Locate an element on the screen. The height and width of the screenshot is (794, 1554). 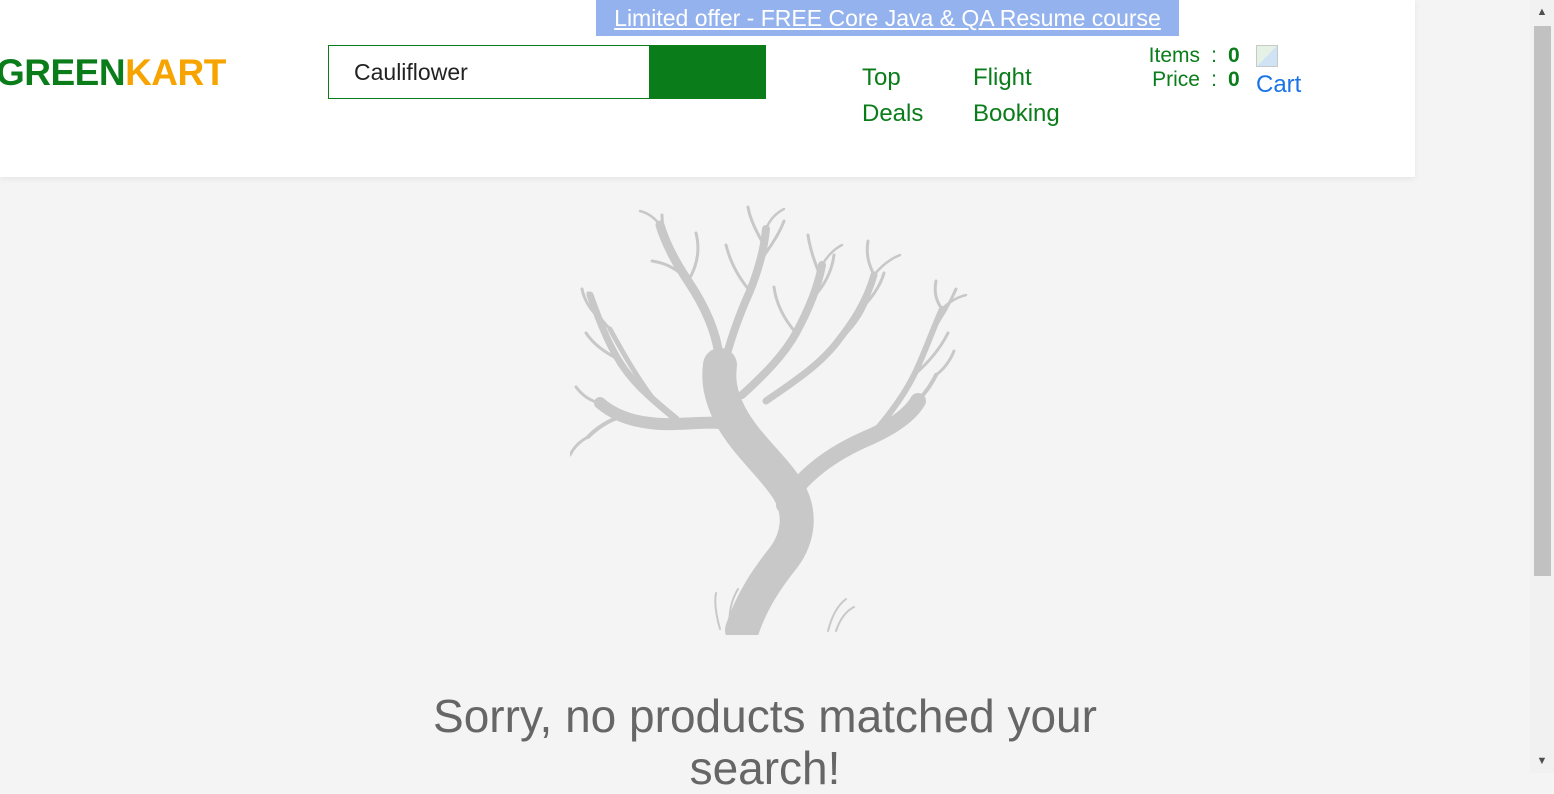
logo-part-kart: KART is located at coordinates (175, 72).